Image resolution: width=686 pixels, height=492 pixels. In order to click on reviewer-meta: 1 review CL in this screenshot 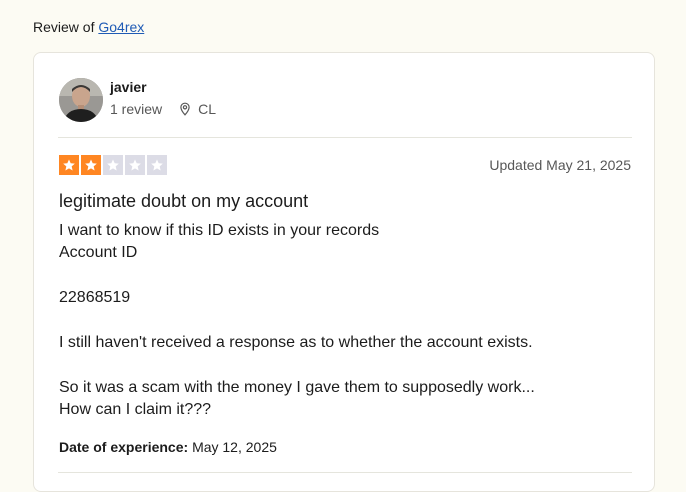, I will do `click(163, 109)`.